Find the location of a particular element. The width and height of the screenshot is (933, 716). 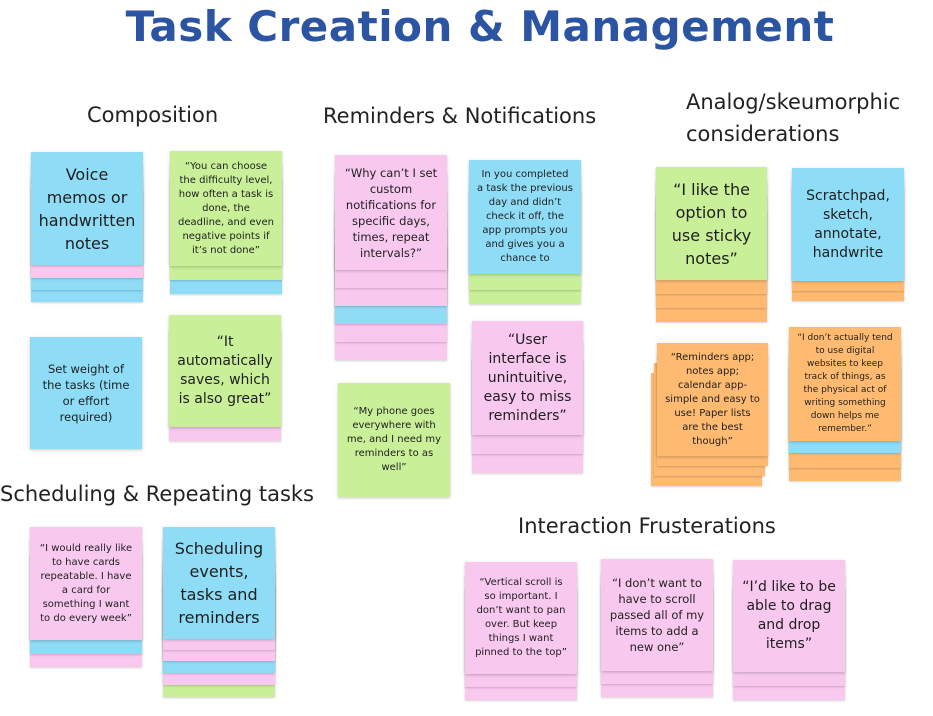

heading-composition: Composition is located at coordinates (153, 115).